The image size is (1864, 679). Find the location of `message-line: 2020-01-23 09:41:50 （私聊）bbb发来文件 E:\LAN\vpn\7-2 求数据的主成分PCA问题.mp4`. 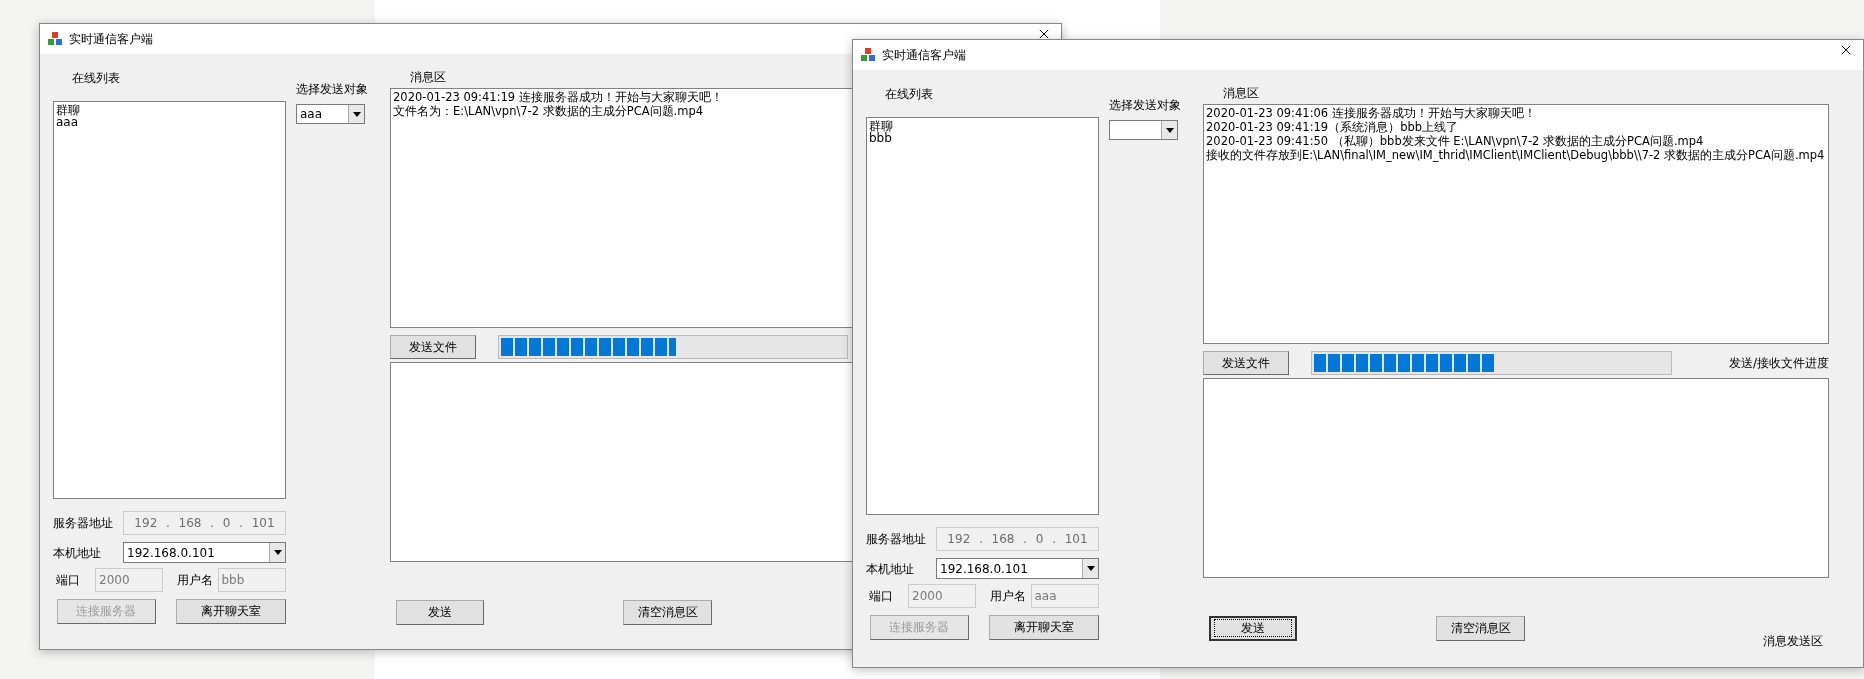

message-line: 2020-01-23 09:41:50 （私聊）bbb发来文件 E:\LAN\vpn\7-2 求数据的主成分PCA问题.mp4 is located at coordinates (1455, 141).